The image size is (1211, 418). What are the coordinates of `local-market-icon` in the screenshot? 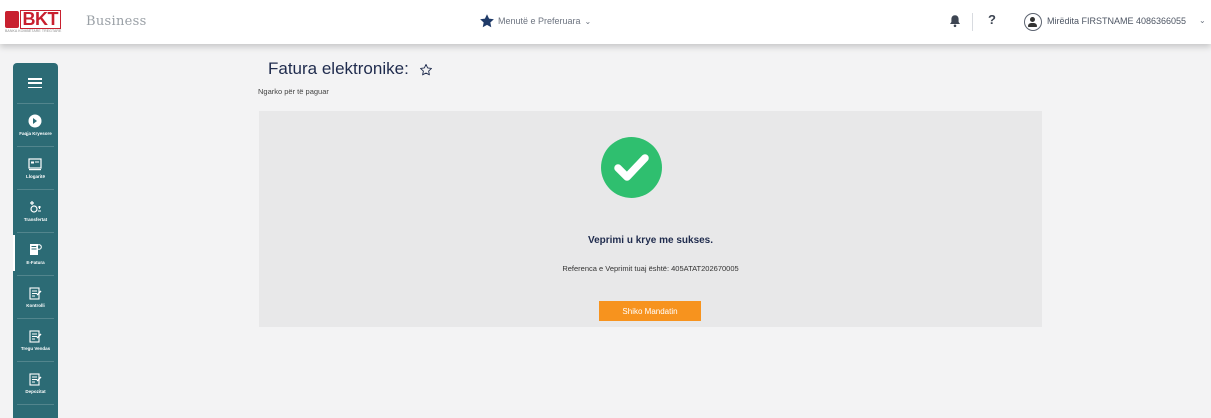 It's located at (35, 336).